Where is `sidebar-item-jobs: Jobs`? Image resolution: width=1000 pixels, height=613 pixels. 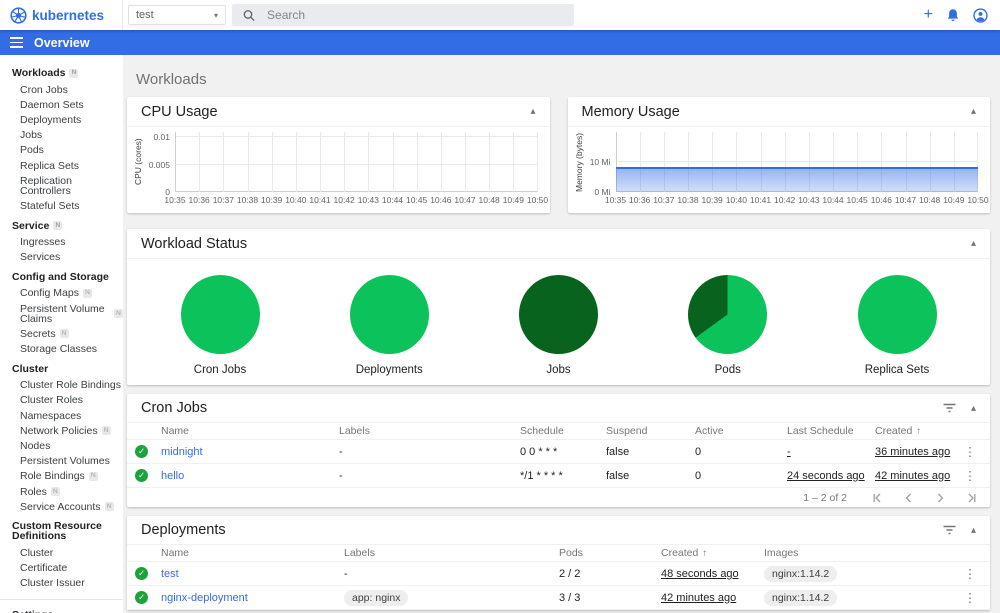
sidebar-item-jobs: Jobs is located at coordinates (61, 135).